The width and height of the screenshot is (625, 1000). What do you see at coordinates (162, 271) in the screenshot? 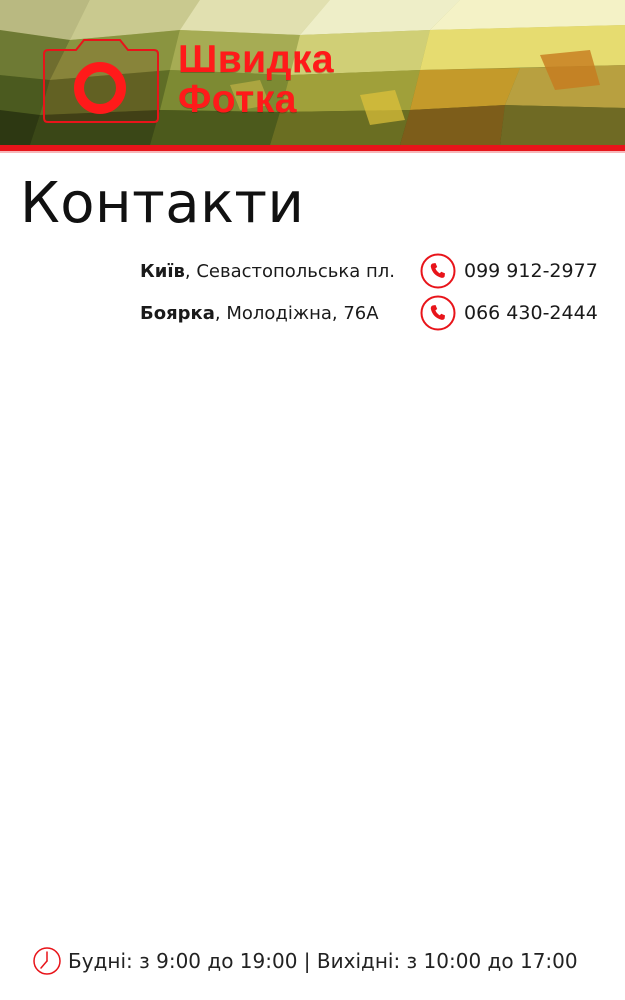
I see `contact-city: Київ` at bounding box center [162, 271].